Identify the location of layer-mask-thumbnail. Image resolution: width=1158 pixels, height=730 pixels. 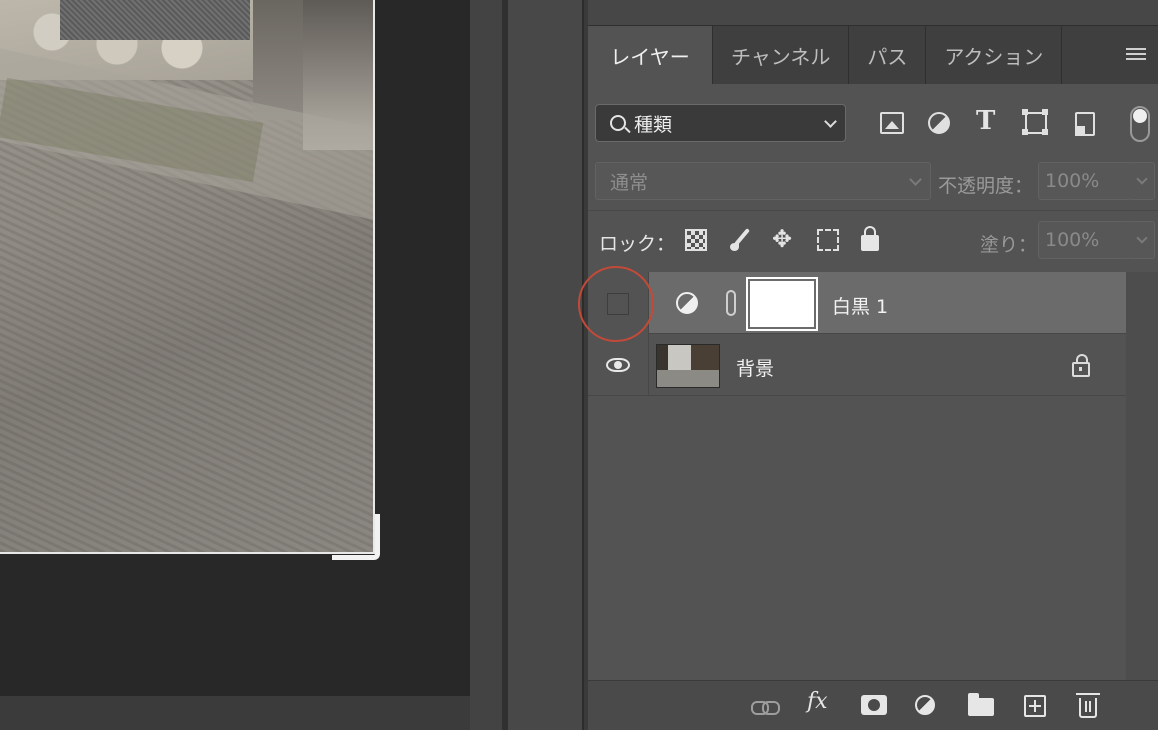
(782, 304).